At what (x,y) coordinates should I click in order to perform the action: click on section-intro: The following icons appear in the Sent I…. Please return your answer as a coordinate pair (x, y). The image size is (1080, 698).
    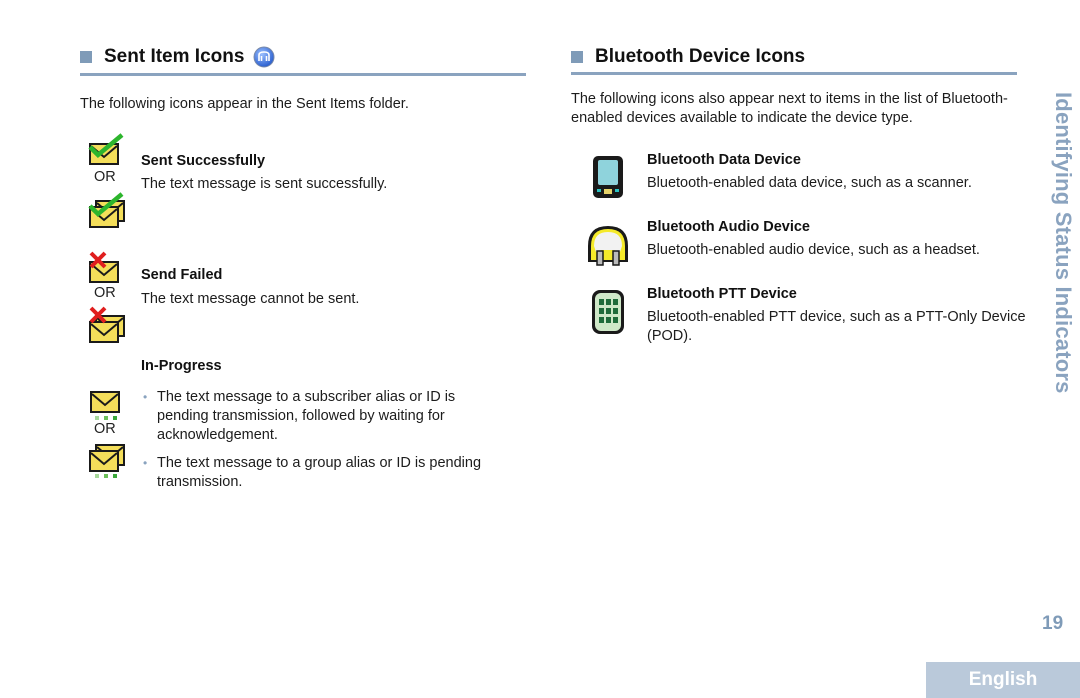
    Looking at the image, I should click on (244, 104).